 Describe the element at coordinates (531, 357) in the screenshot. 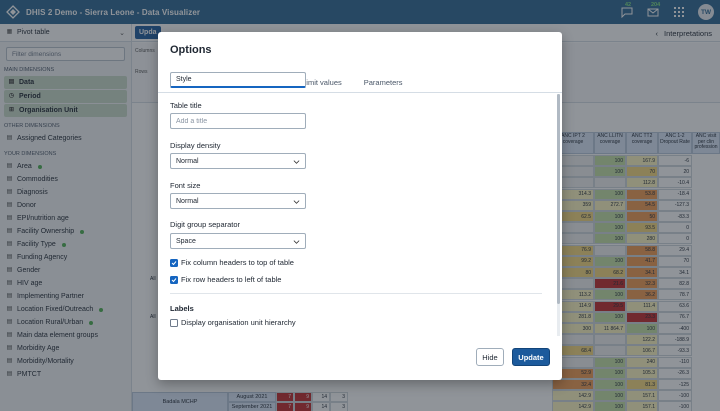

I see `update-button: Update` at that location.